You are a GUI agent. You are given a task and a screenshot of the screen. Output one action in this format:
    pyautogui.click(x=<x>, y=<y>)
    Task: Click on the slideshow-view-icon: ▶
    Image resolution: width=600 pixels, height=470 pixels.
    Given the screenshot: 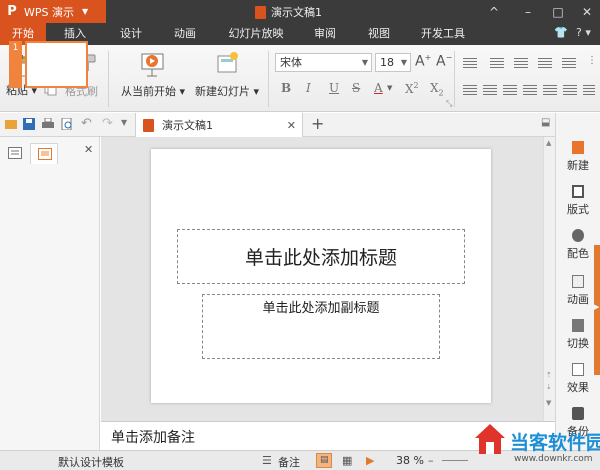 What is the action you would take?
    pyautogui.click(x=370, y=460)
    